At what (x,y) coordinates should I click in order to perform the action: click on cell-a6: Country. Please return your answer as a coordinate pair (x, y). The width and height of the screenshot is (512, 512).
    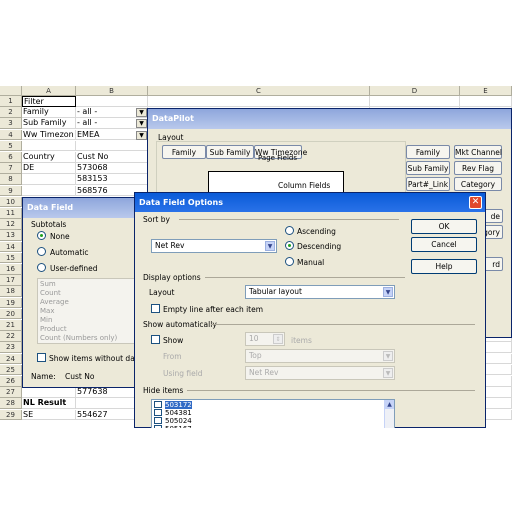
    Looking at the image, I should click on (49, 157).